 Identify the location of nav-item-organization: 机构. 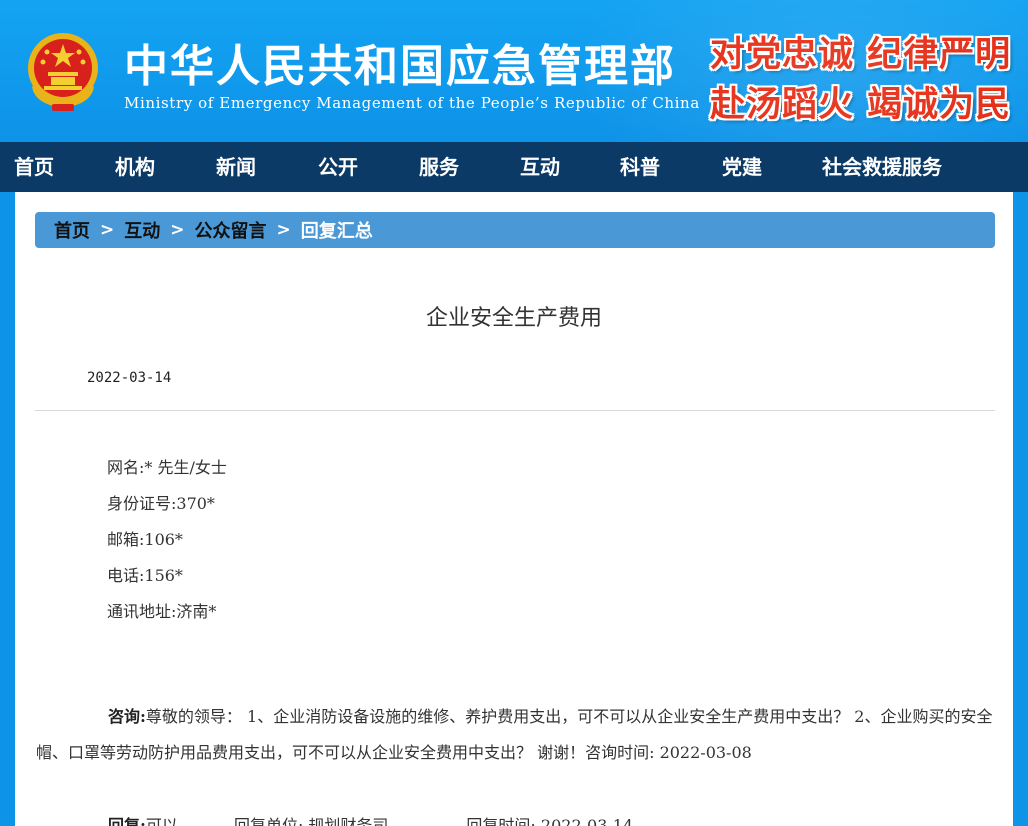
(135, 167).